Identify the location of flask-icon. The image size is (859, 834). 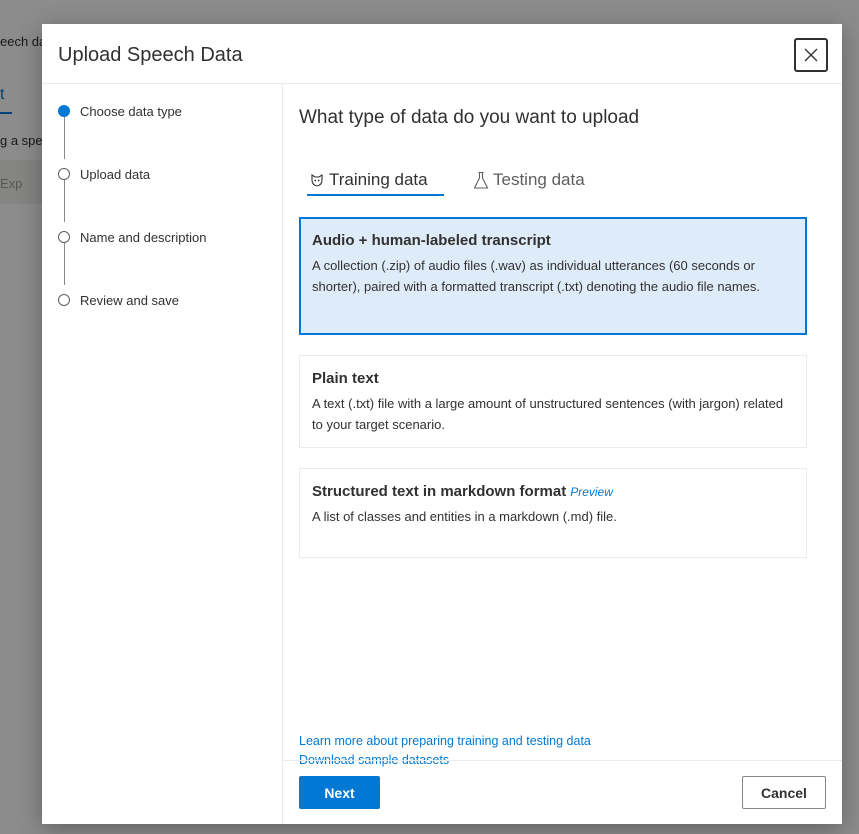
(481, 180).